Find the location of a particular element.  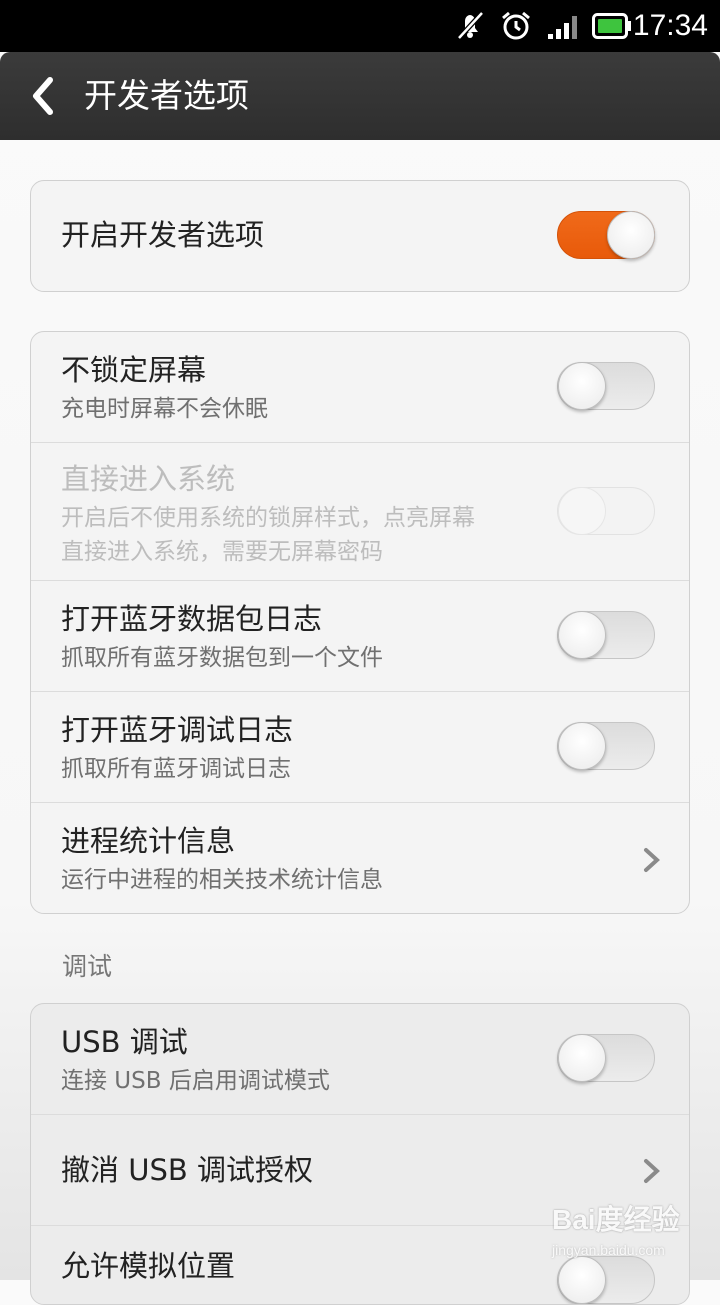

item-title: USB 调试 is located at coordinates (124, 1042).